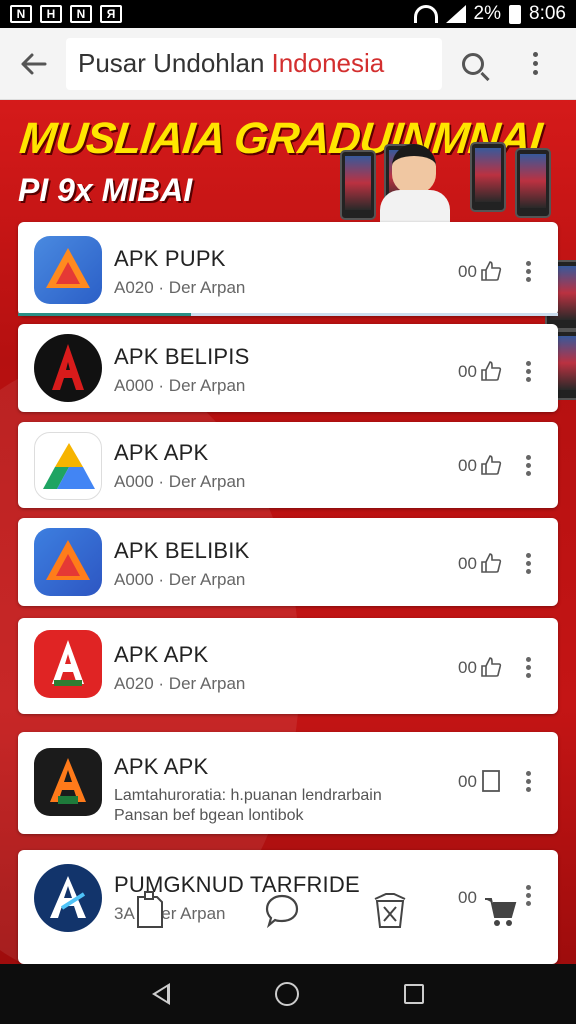 This screenshot has height=1024, width=576. I want to click on arrow-left-icon, so click(34, 63).